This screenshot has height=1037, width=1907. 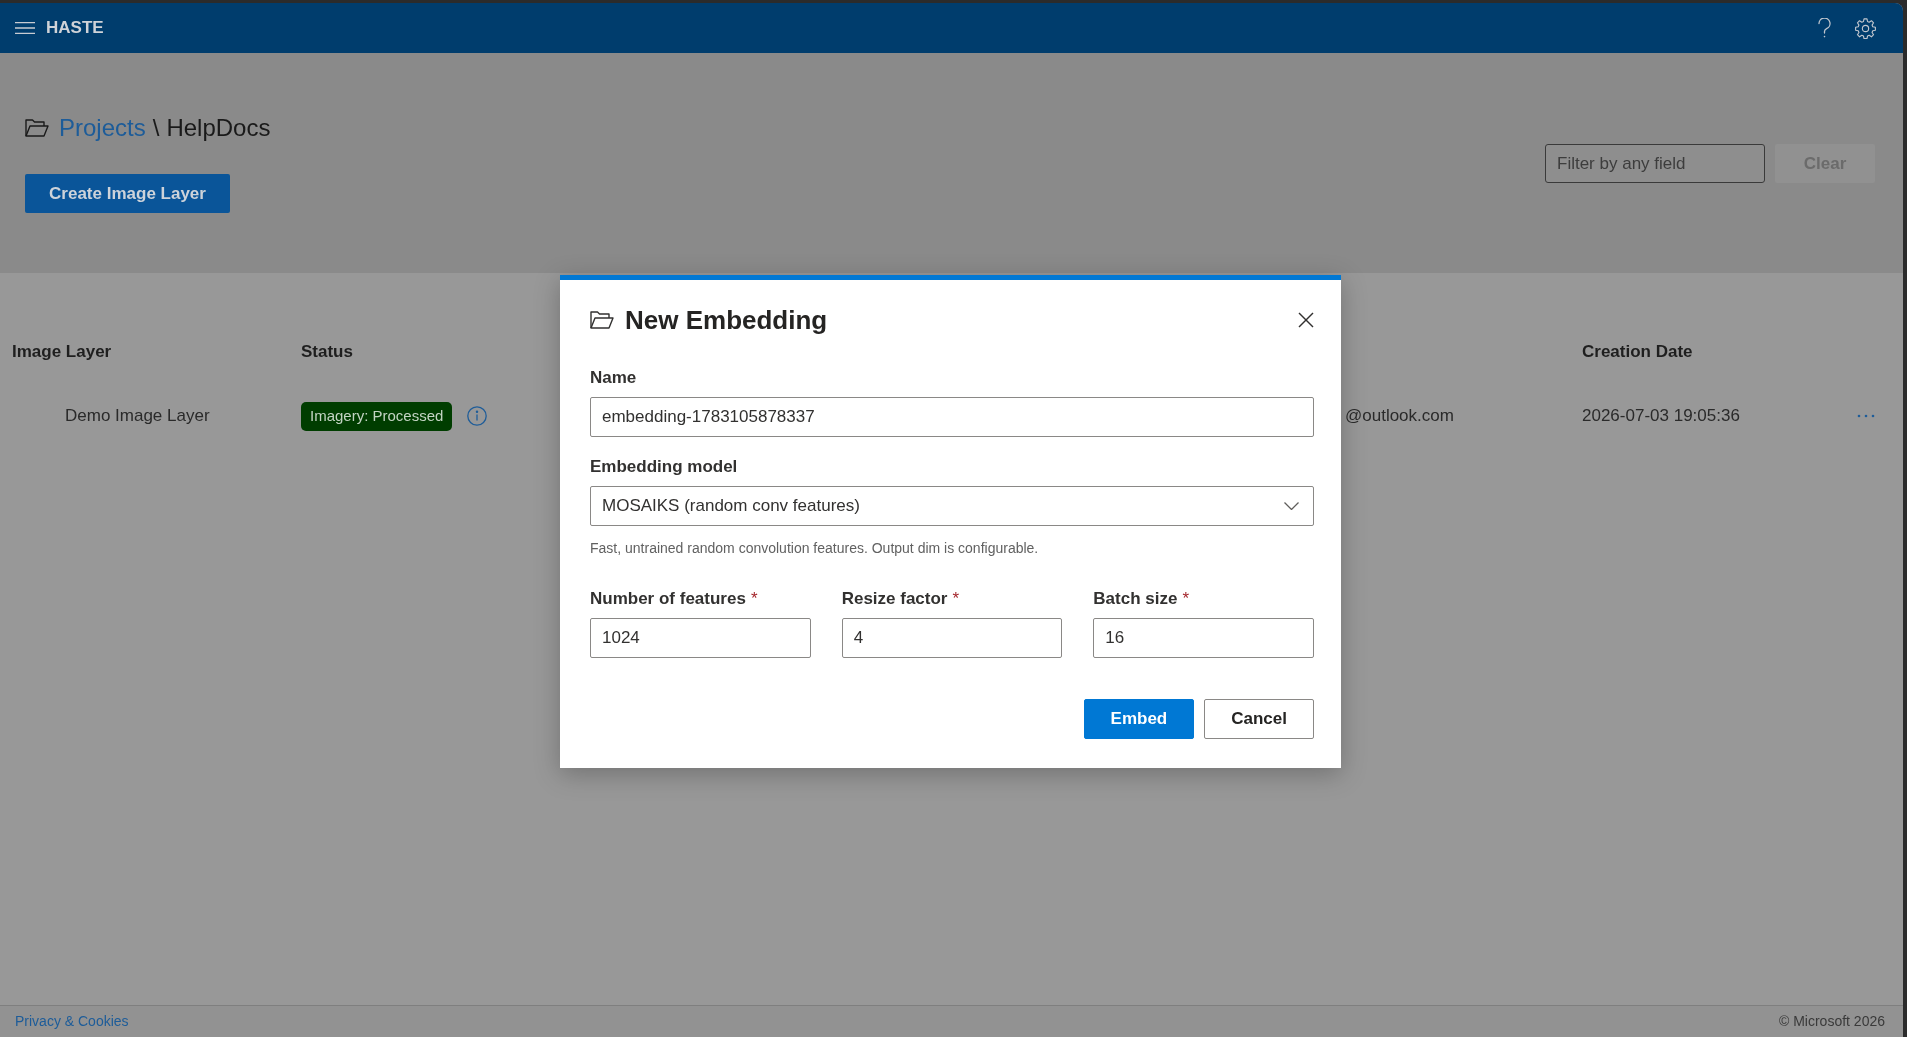 What do you see at coordinates (1637, 352) in the screenshot?
I see `column-header: Creation Date` at bounding box center [1637, 352].